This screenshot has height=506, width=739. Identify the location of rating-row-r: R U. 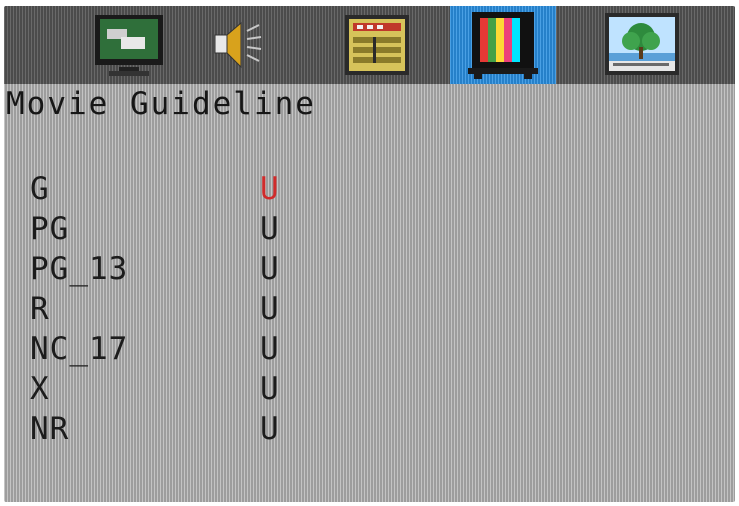
(184, 309).